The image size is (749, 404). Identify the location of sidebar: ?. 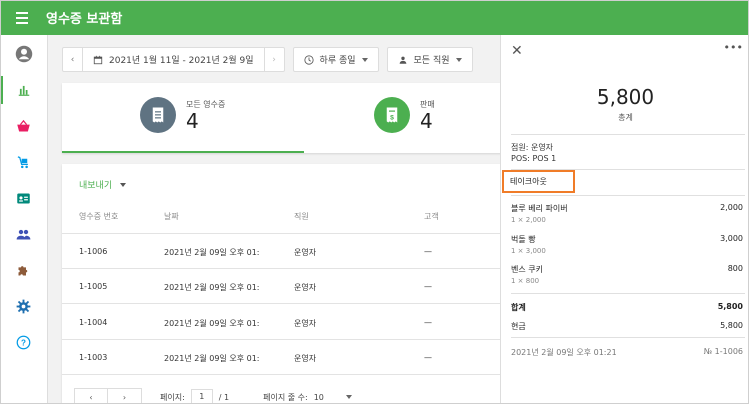
(24, 219).